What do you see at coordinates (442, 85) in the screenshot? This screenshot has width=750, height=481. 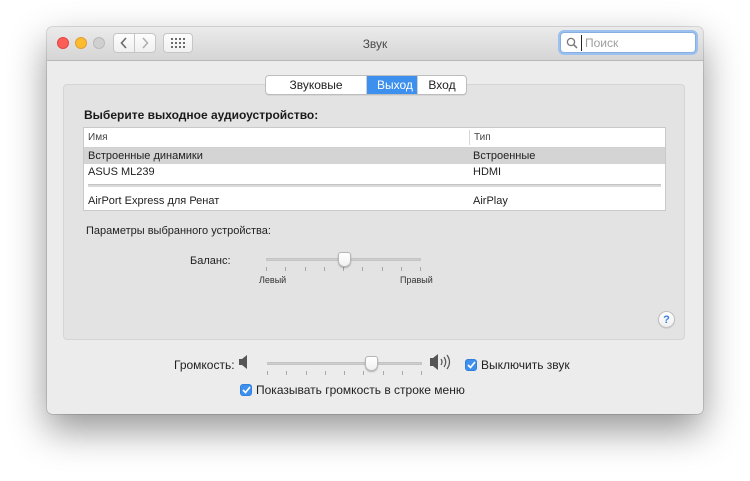 I see `tab-input: Вход` at bounding box center [442, 85].